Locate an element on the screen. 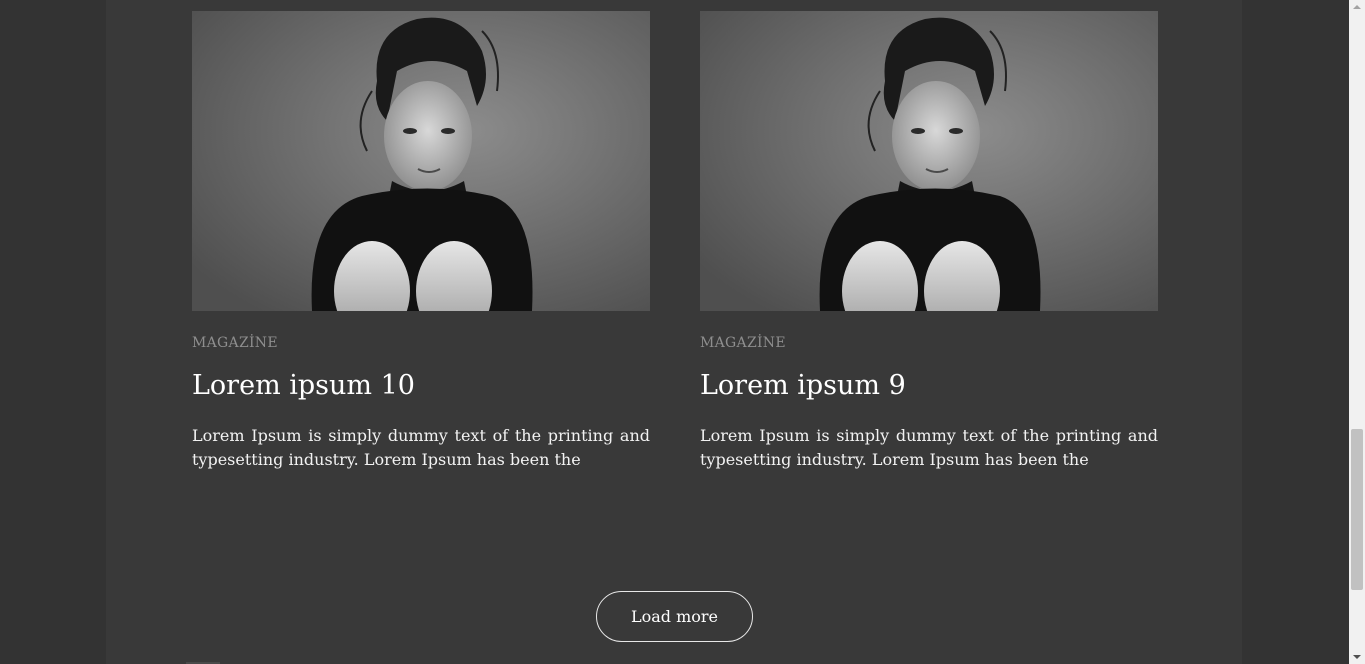  article-title: Lorem ipsum 10 is located at coordinates (421, 386).